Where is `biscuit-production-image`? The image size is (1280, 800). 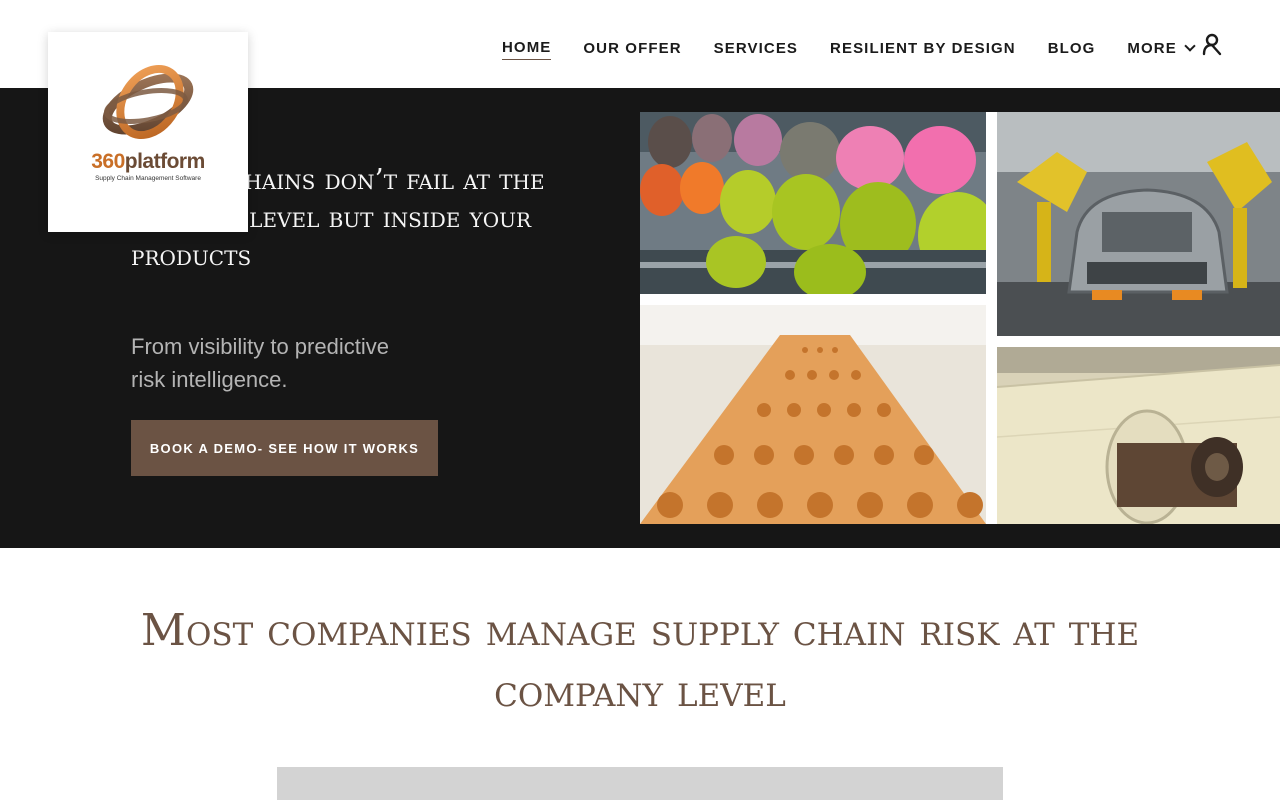 biscuit-production-image is located at coordinates (813, 414).